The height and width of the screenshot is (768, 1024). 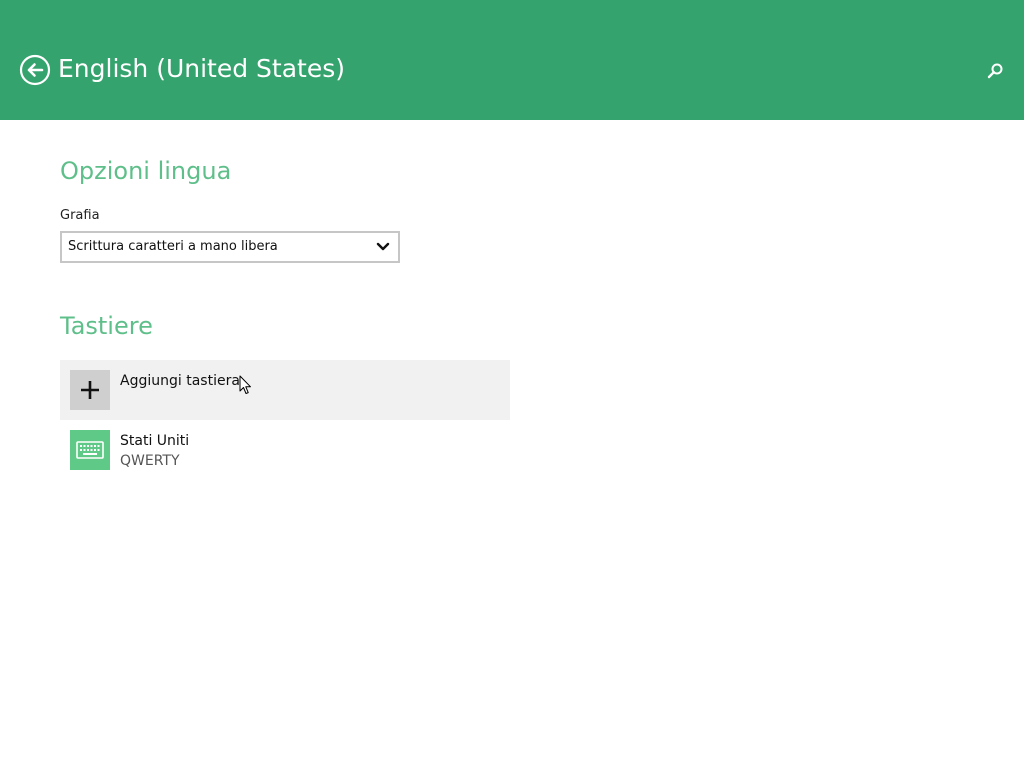 I want to click on handwriting-label: Grafia, so click(x=80, y=215).